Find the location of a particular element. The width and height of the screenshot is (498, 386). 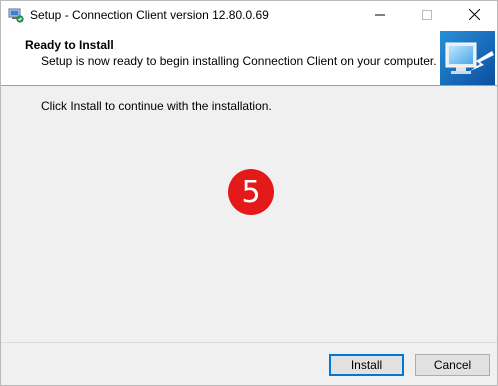

footer-divider is located at coordinates (249, 342).